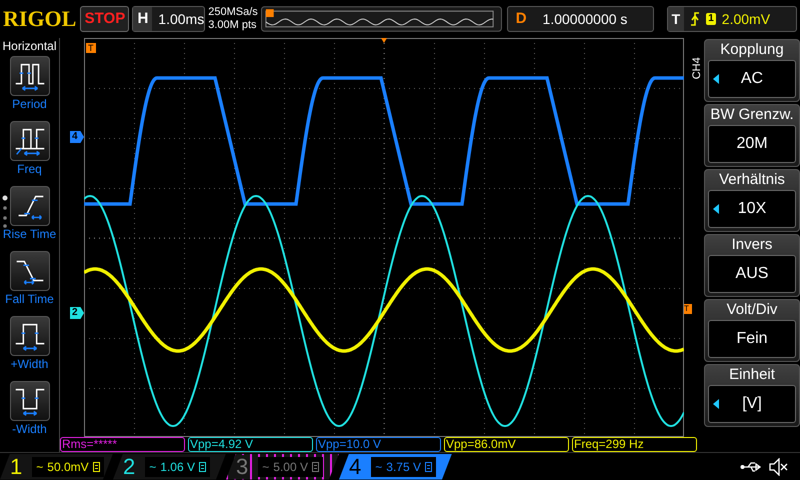  What do you see at coordinates (752, 274) in the screenshot?
I see `softkey-value: AUS` at bounding box center [752, 274].